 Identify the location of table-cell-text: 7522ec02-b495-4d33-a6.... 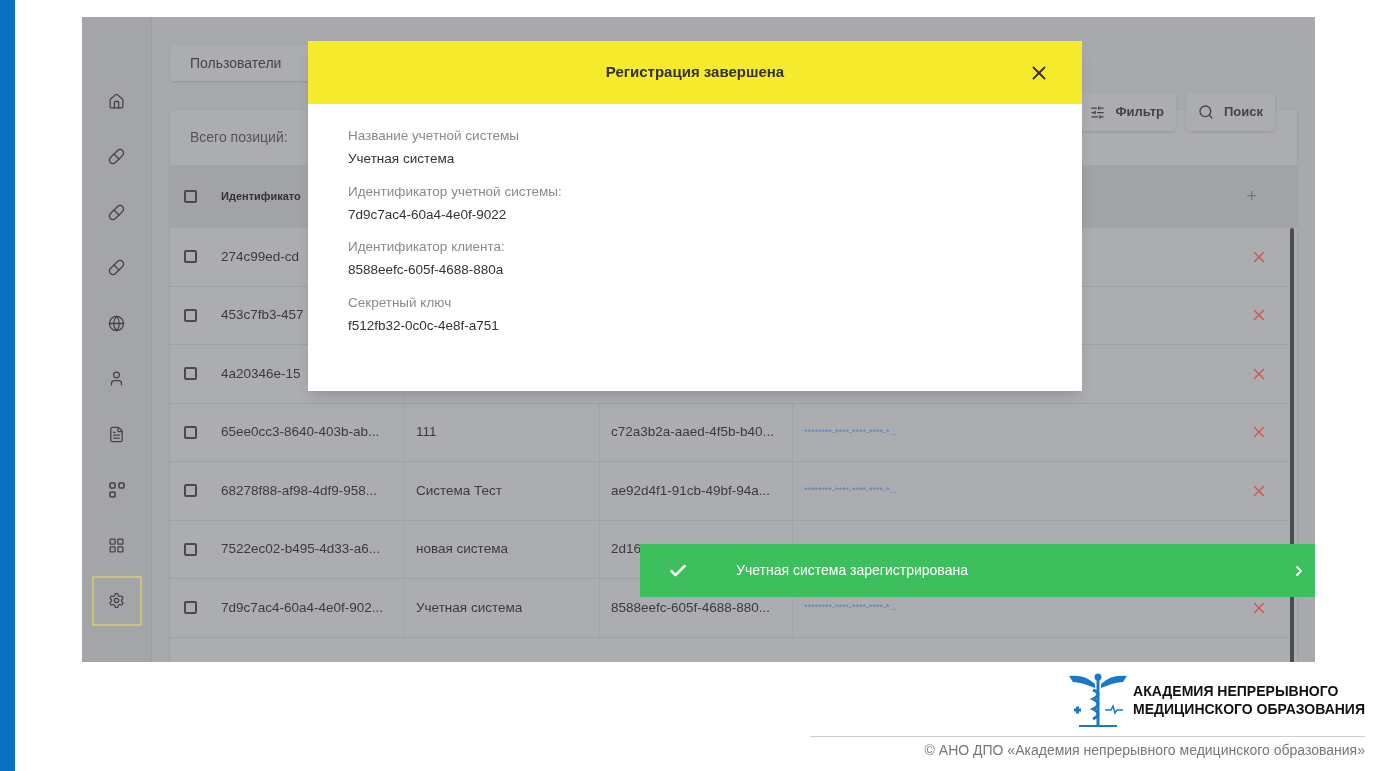
(301, 549).